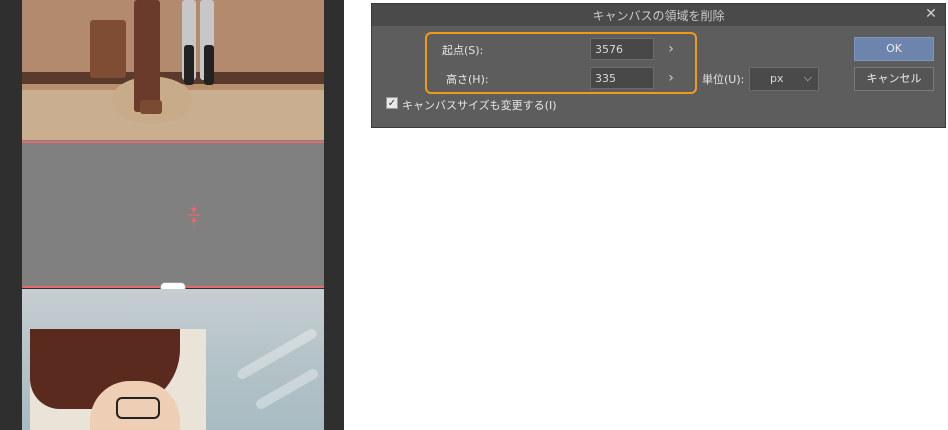 The image size is (948, 430). What do you see at coordinates (622, 78) in the screenshot?
I see `height-input` at bounding box center [622, 78].